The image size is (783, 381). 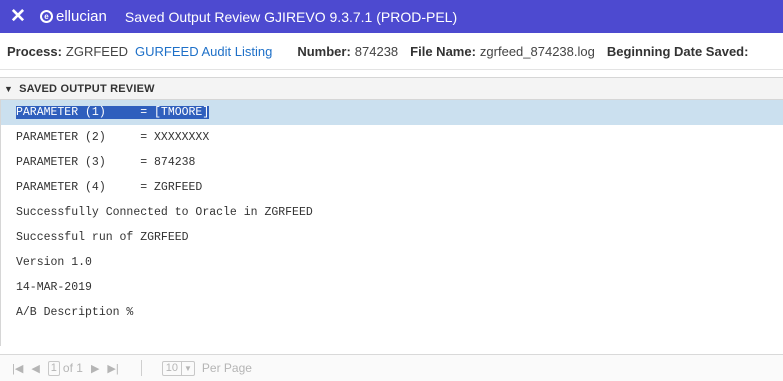 What do you see at coordinates (203, 51) in the screenshot?
I see `process-name-link: GURFEED Audit Listing` at bounding box center [203, 51].